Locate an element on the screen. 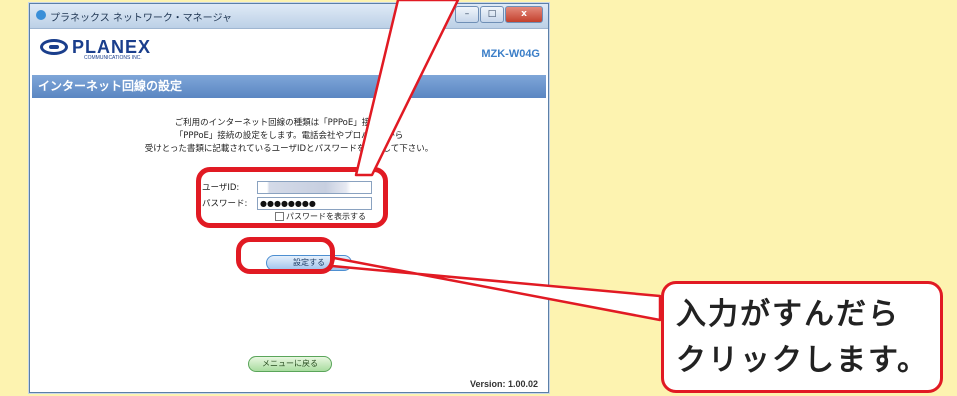  callout-pointer is located at coordinates (496, 289).